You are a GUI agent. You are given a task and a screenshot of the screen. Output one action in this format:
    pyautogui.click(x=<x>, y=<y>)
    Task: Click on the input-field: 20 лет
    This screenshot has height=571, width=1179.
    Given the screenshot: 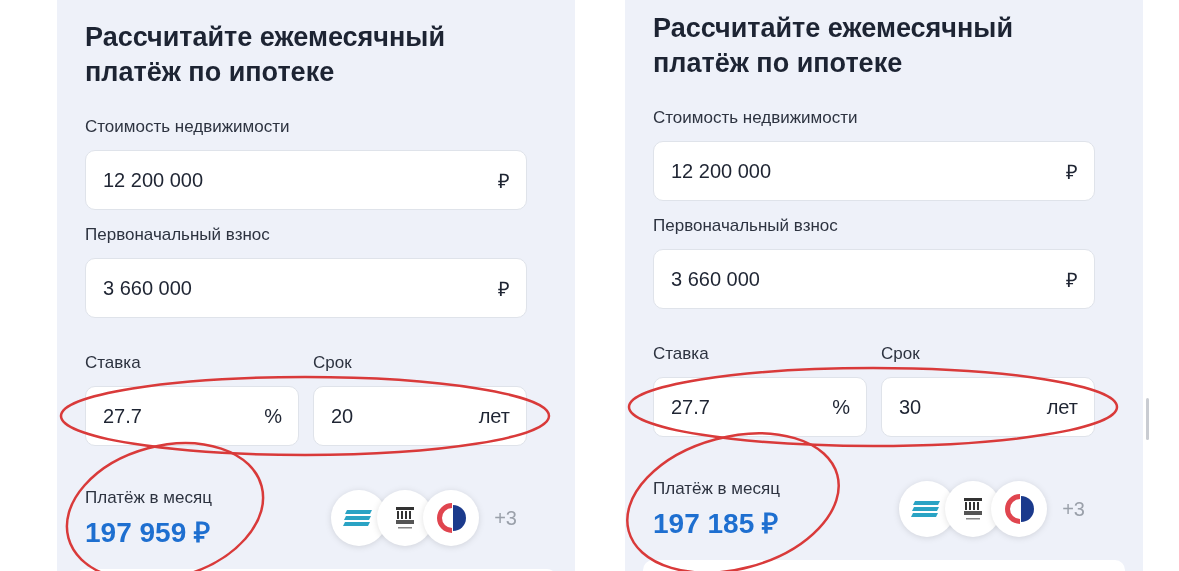 What is the action you would take?
    pyautogui.click(x=420, y=416)
    